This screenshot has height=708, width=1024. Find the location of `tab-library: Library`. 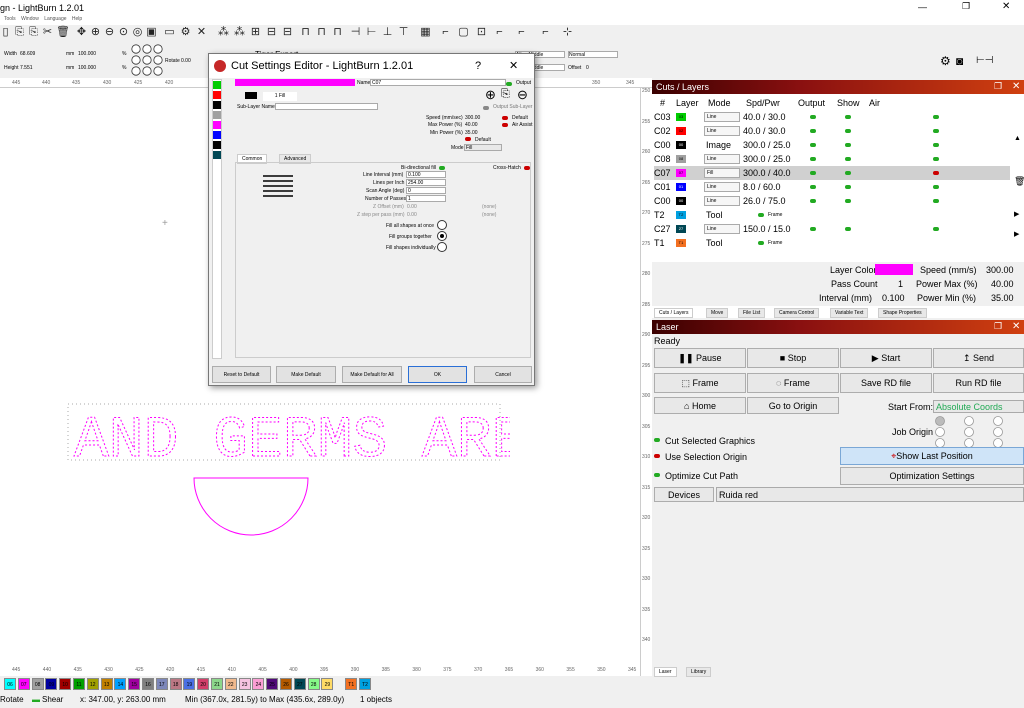

tab-library: Library is located at coordinates (699, 672).